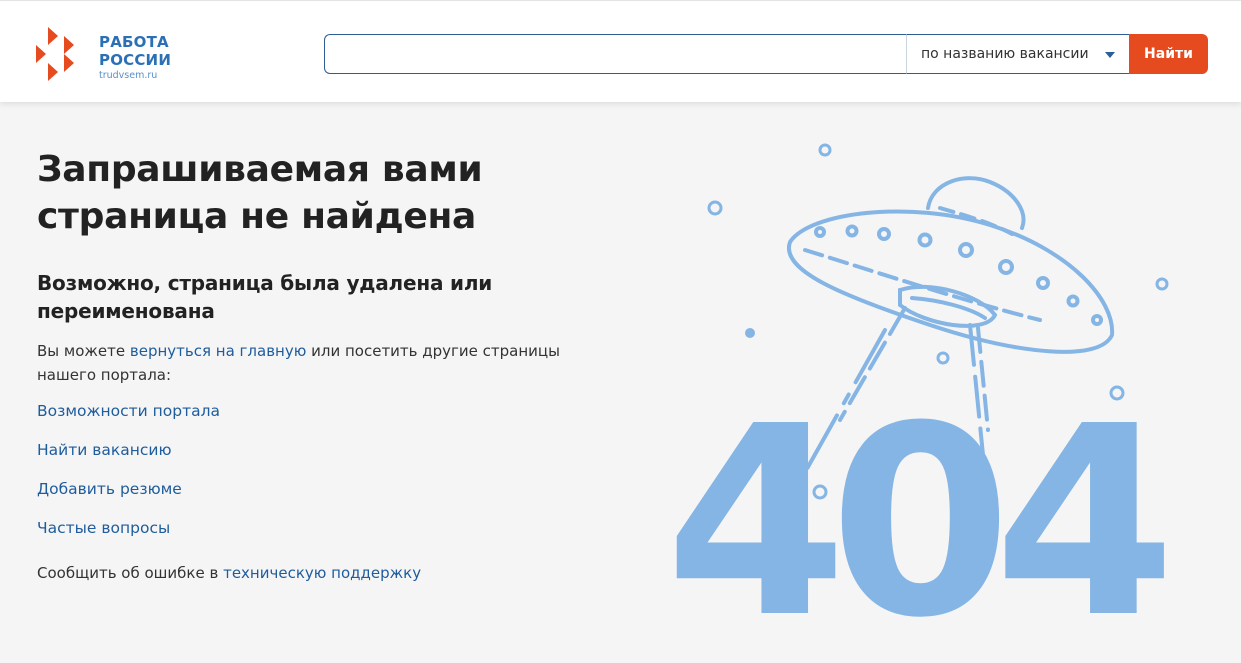 The image size is (1241, 663). Describe the element at coordinates (218, 351) in the screenshot. I see `home-link: вернуться на главную` at that location.